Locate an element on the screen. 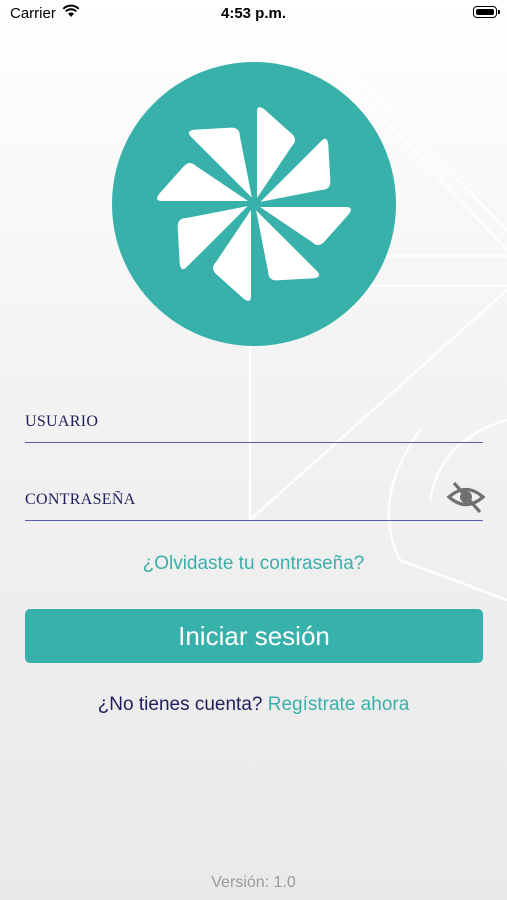 This screenshot has height=900, width=507. signup-question: ¿No tienes cuenta? is located at coordinates (180, 704).